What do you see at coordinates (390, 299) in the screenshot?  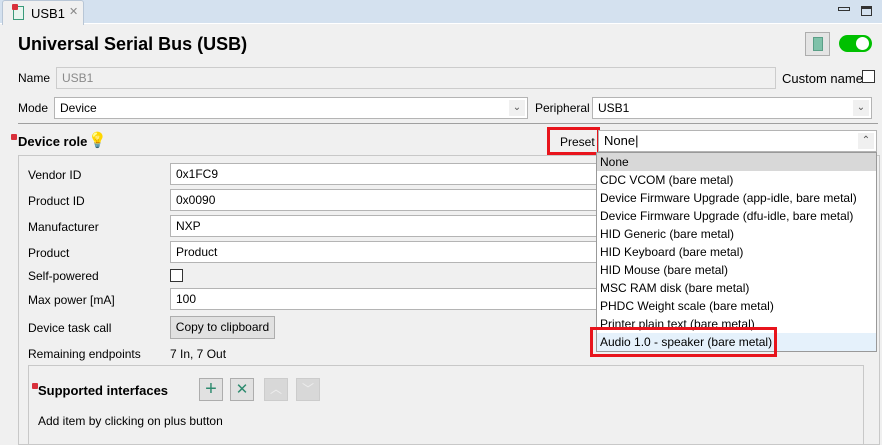 I see `max-power-input: 100` at bounding box center [390, 299].